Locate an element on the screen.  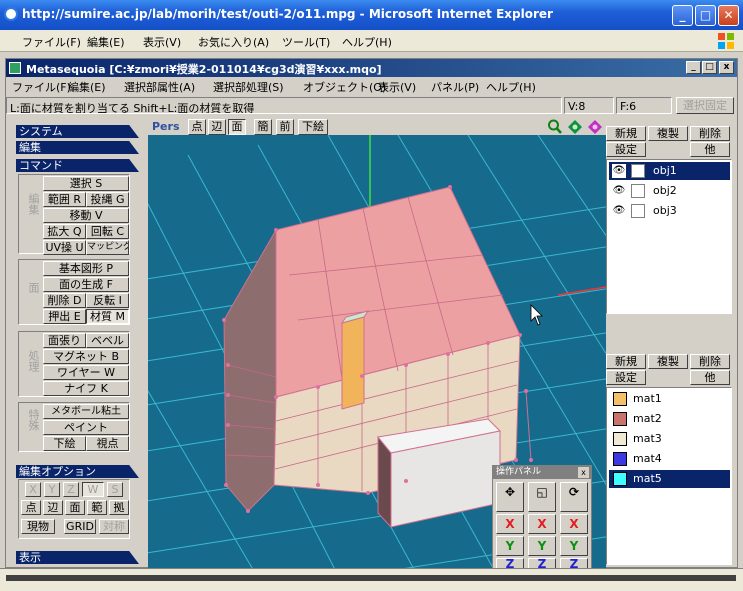
app-menu-view: 表示(V) is located at coordinates (397, 87).